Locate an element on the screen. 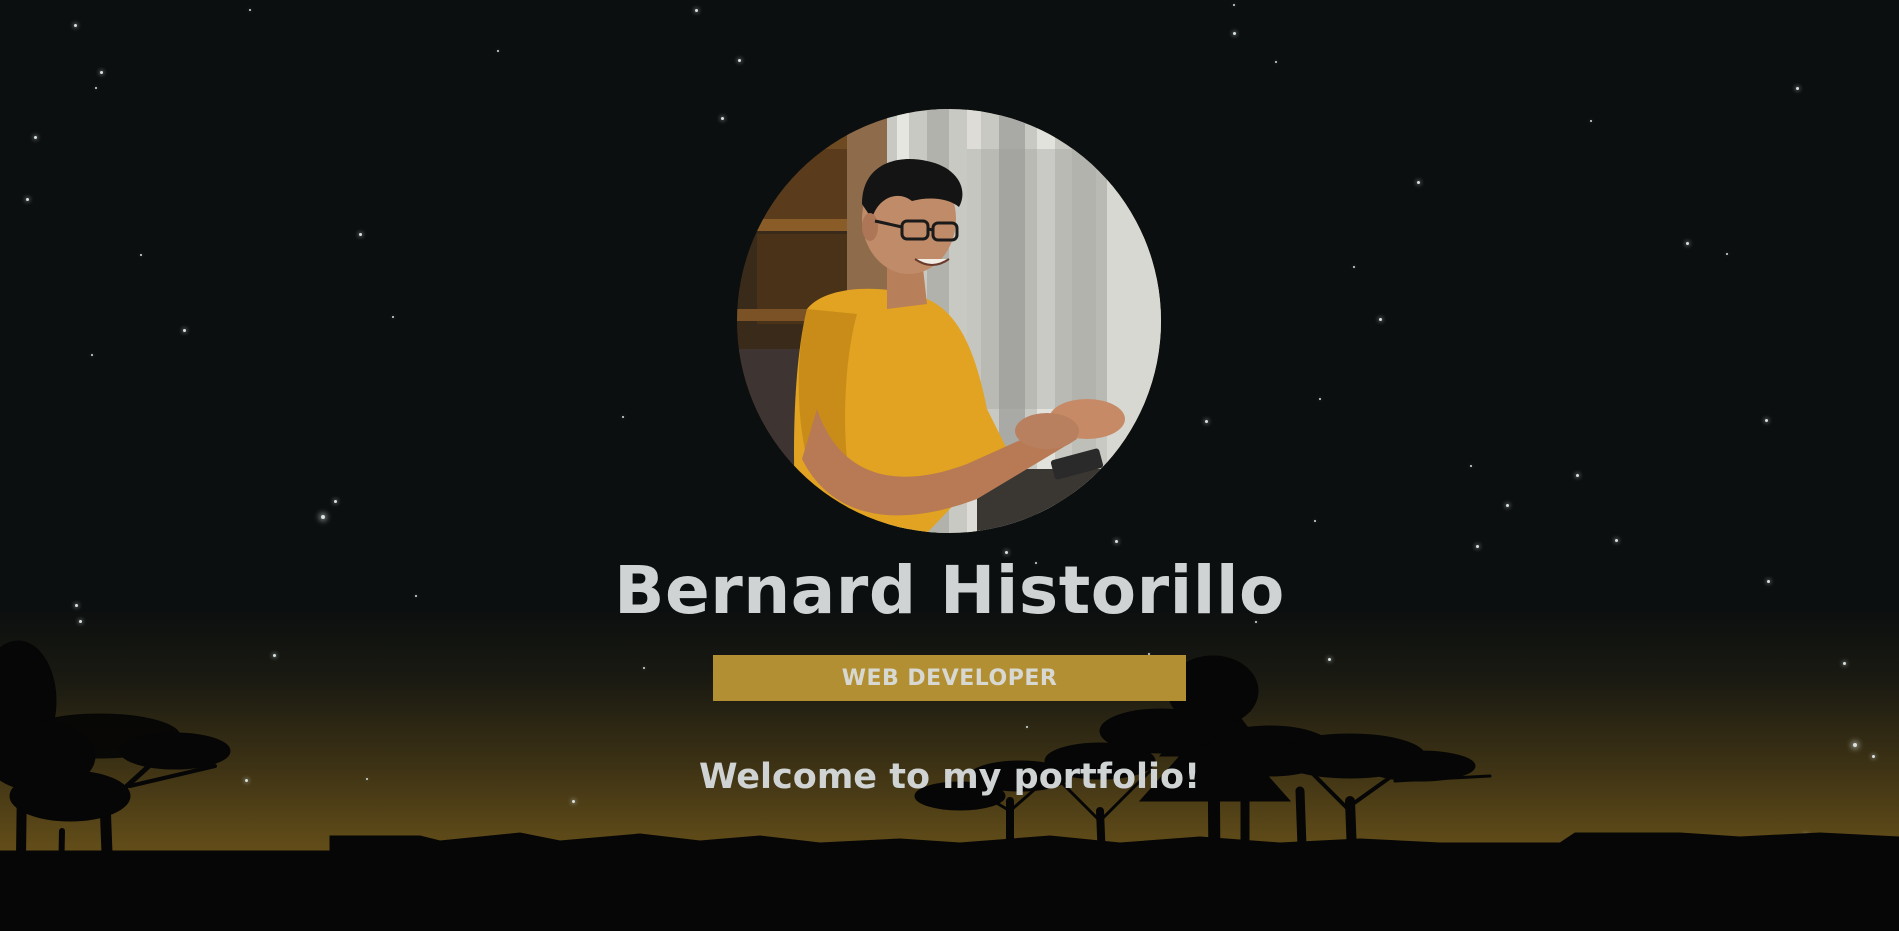 The image size is (1899, 931). role-badge: WEB DEVELOPER is located at coordinates (949, 678).